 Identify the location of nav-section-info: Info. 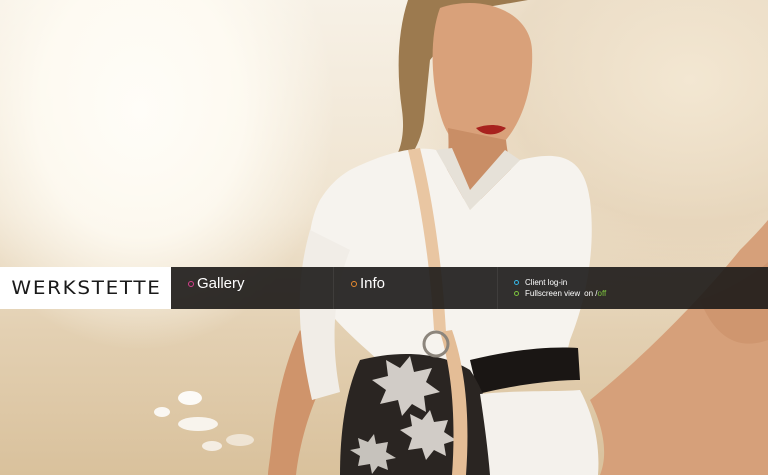
(416, 288).